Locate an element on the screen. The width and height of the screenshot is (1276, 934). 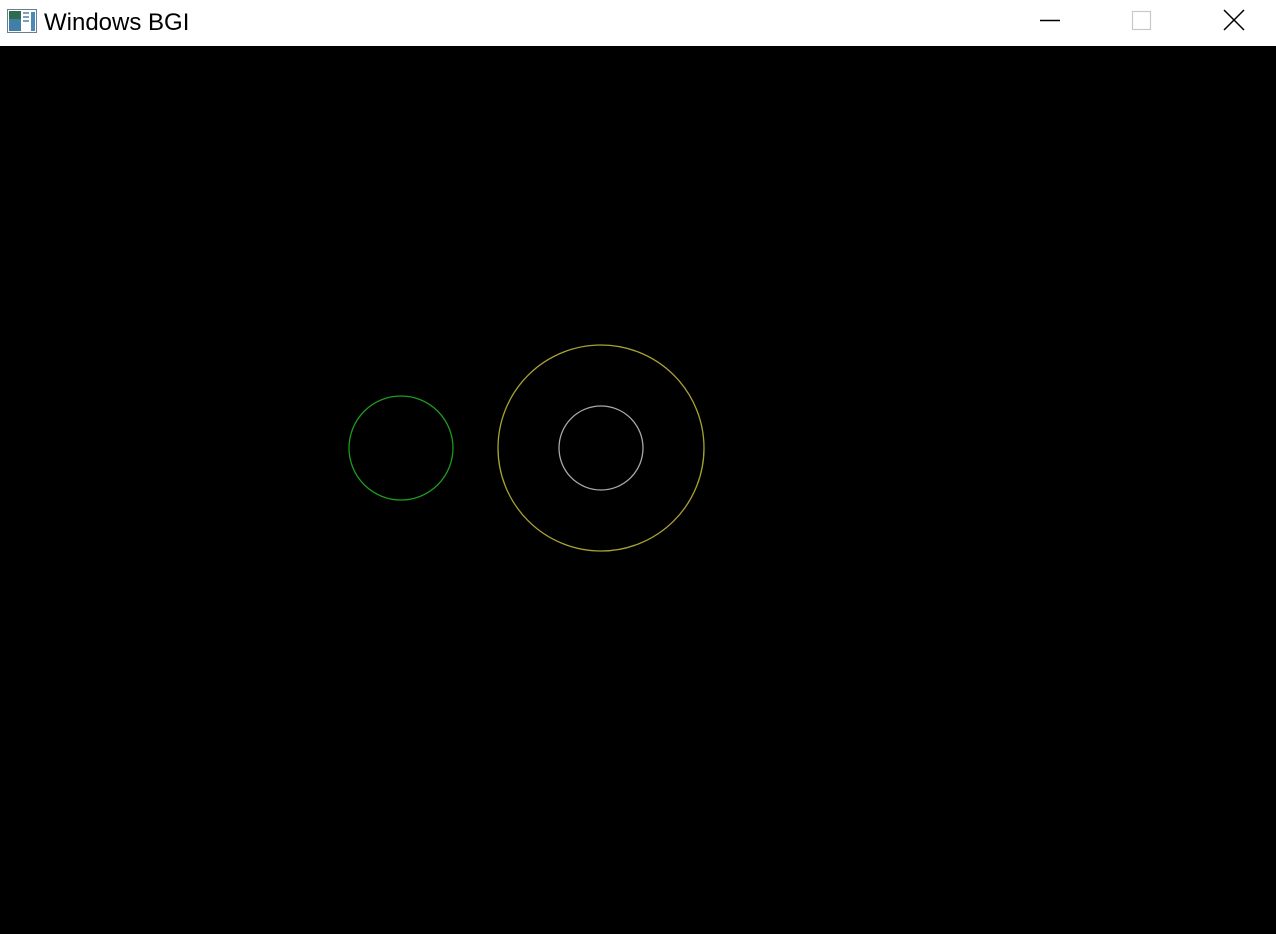
bgi-app-icon is located at coordinates (22, 21).